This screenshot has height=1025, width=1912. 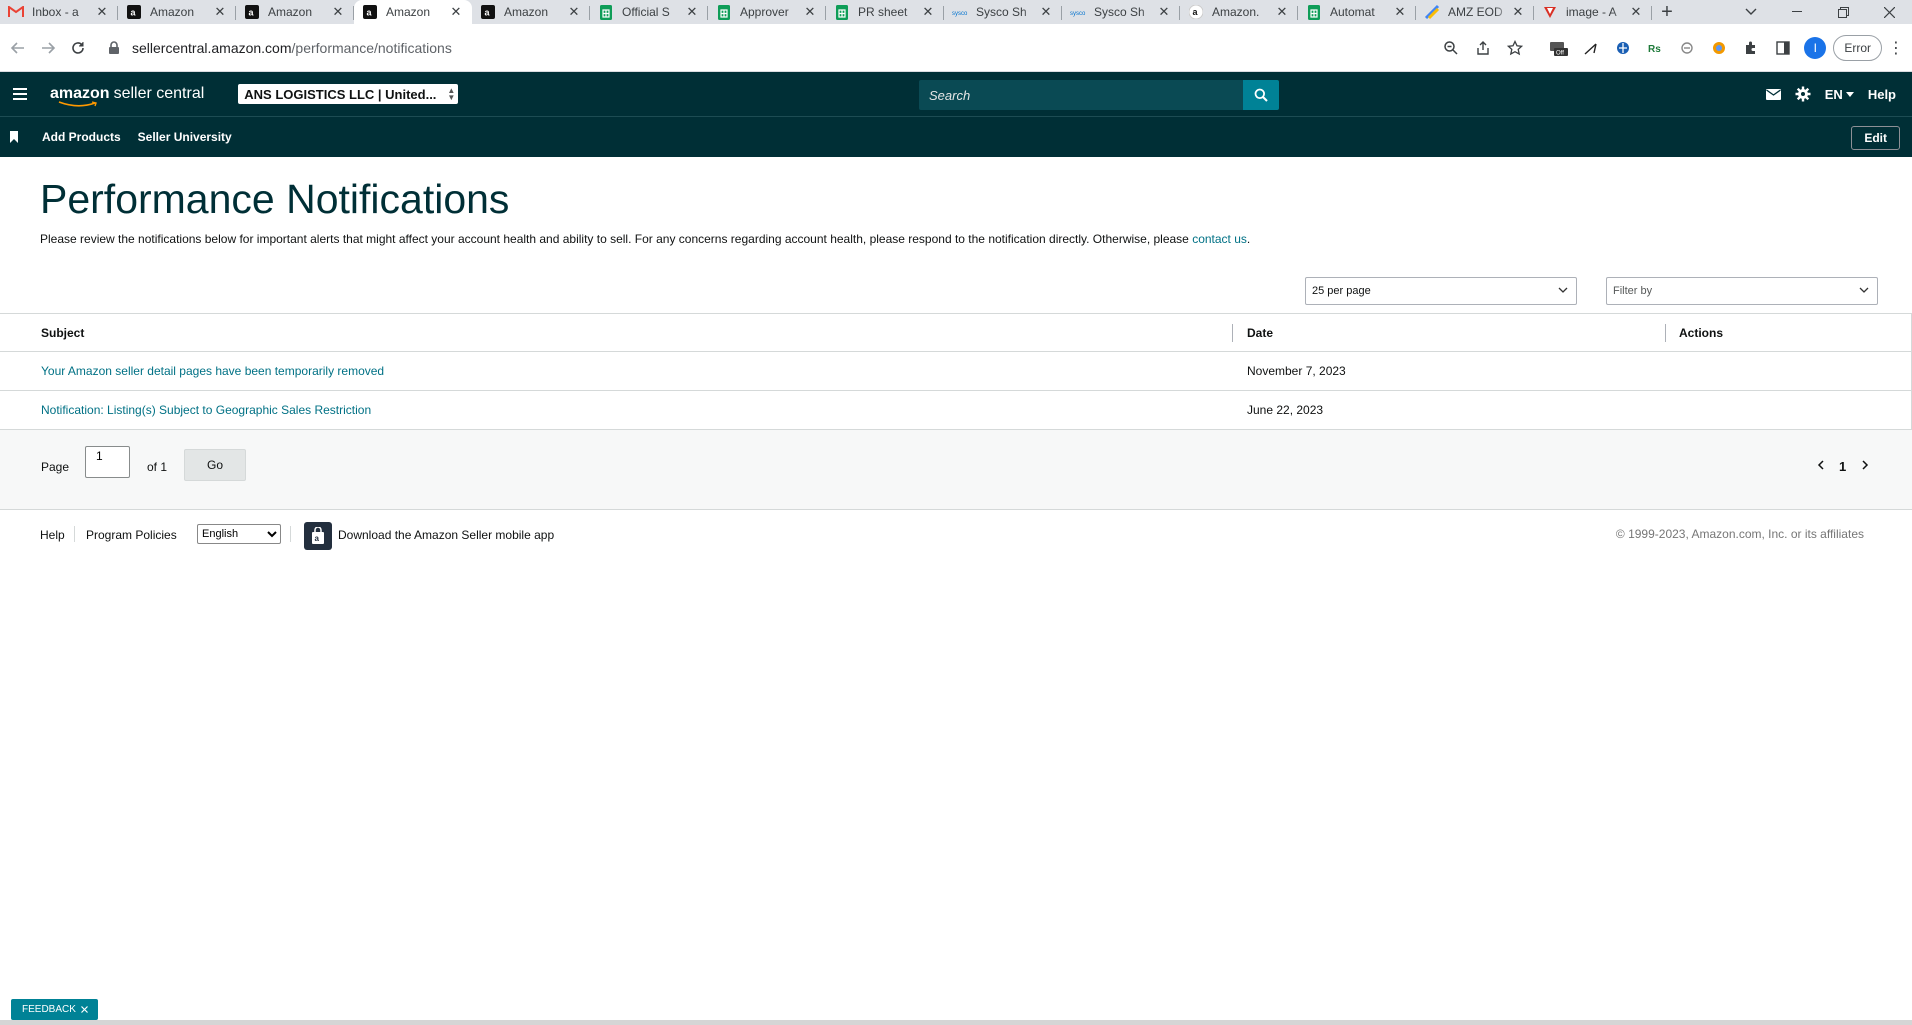 I want to click on footer-language-select: English, so click(x=239, y=534).